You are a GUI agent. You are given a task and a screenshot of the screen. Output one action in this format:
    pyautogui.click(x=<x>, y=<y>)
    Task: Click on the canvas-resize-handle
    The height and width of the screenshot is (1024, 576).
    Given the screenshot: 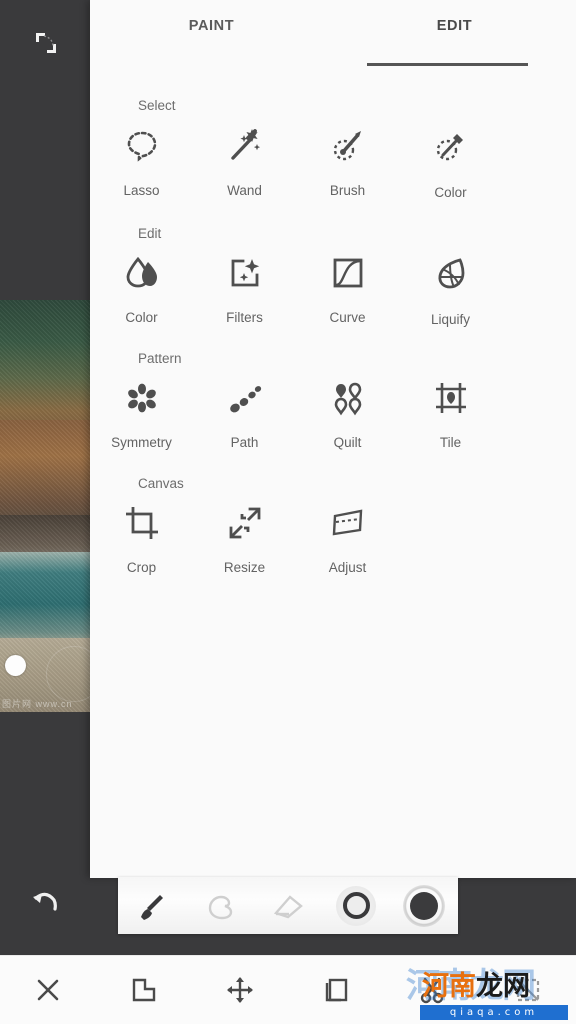 What is the action you would take?
    pyautogui.click(x=15, y=665)
    